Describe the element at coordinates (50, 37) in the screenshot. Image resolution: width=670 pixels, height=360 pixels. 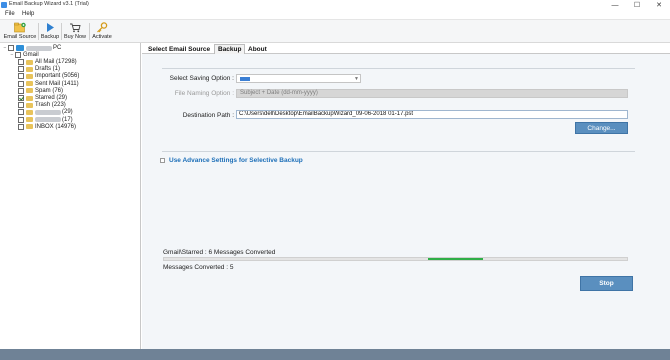
I see `backup-label: Backup` at that location.